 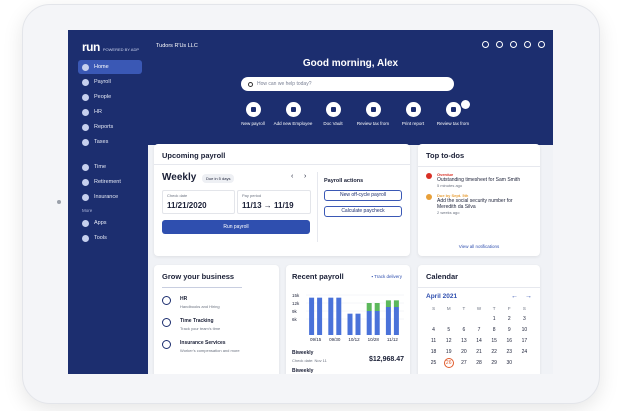 I want to click on calendar-day-number: 14, so click(x=479, y=341).